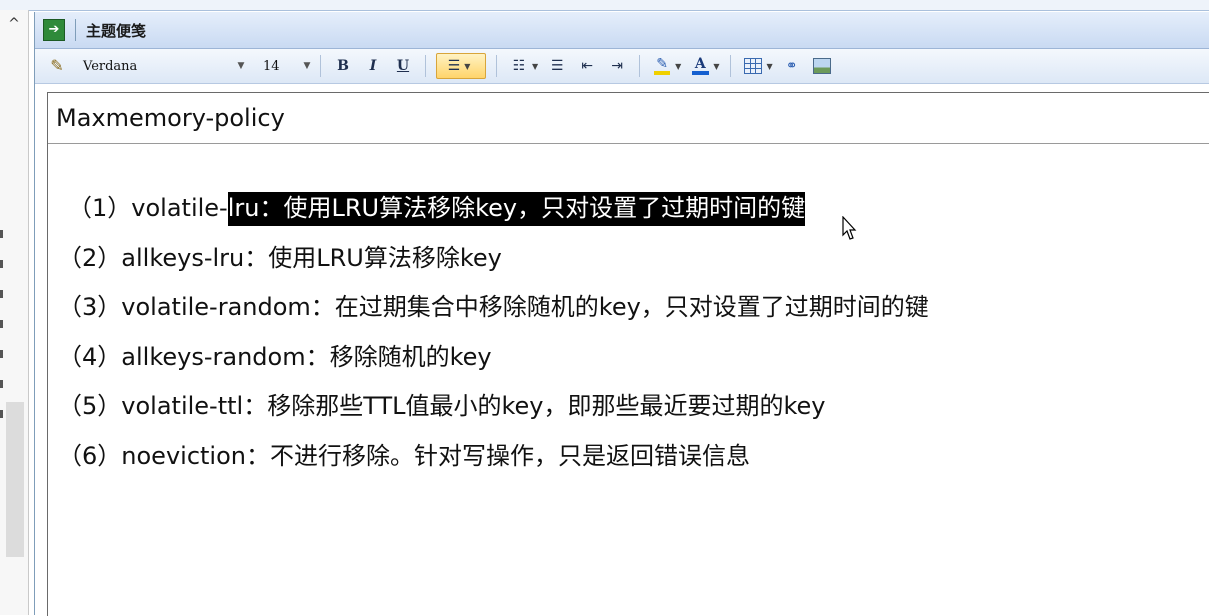 This screenshot has width=1209, height=616. What do you see at coordinates (15, 479) in the screenshot?
I see `left-scrollbar` at bounding box center [15, 479].